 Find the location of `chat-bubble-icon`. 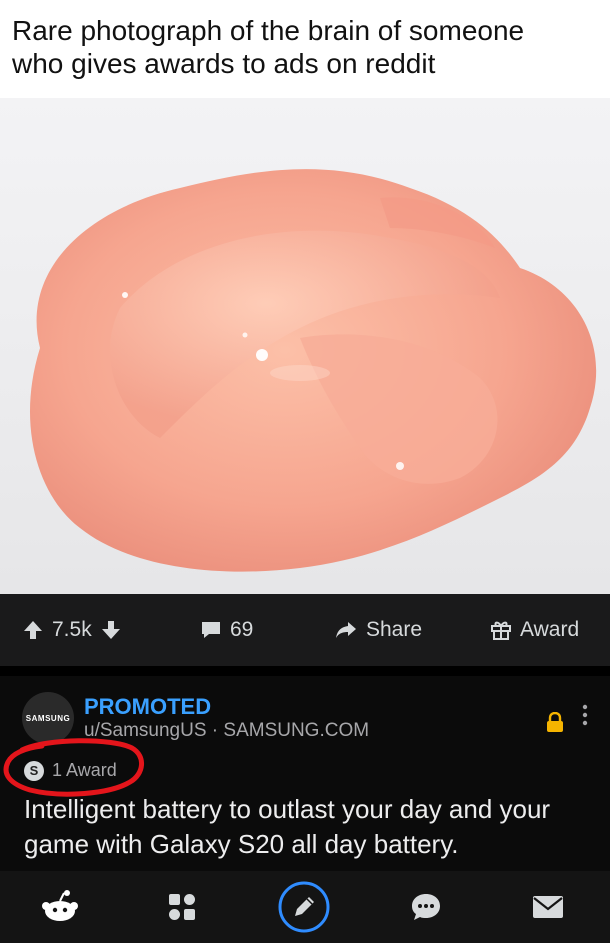

chat-bubble-icon is located at coordinates (426, 907).